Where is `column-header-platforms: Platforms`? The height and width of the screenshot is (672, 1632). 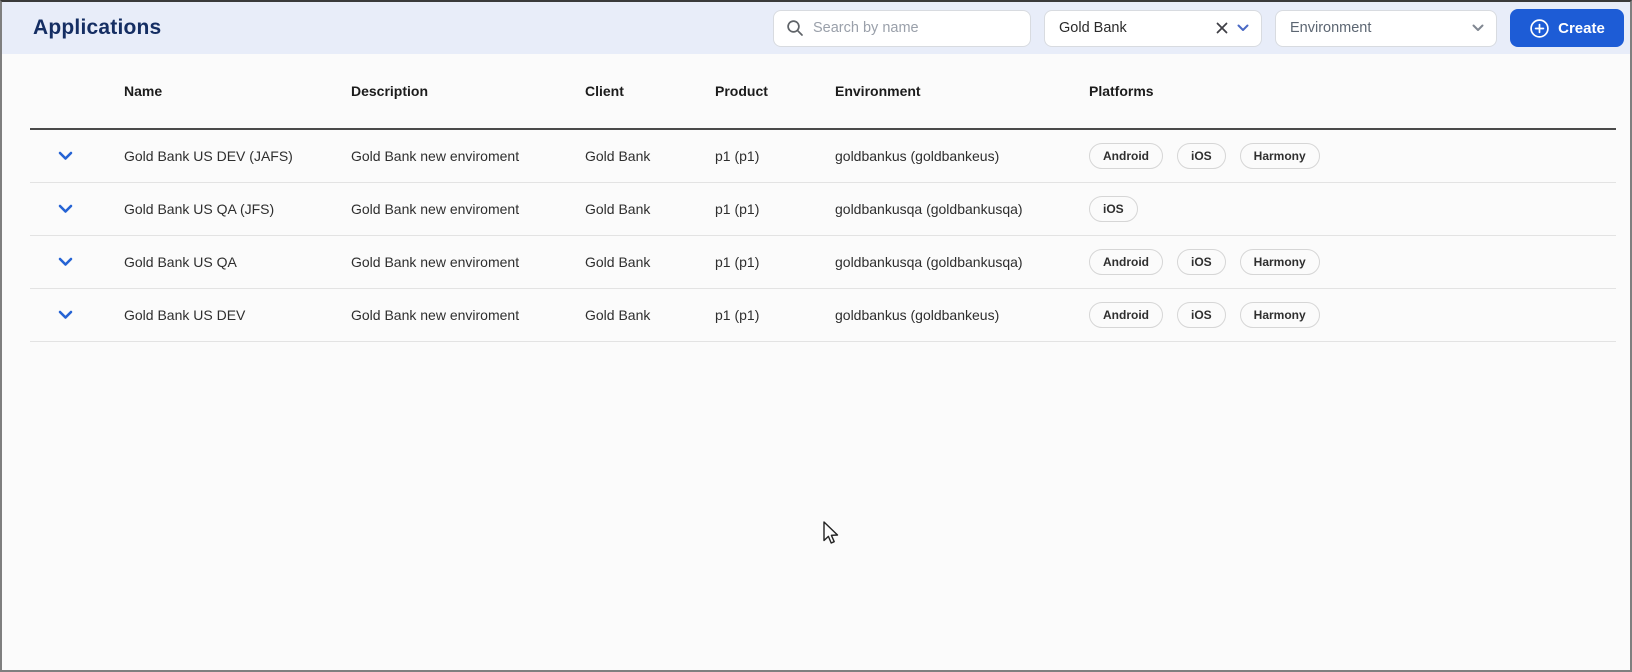
column-header-platforms: Platforms is located at coordinates (1121, 91).